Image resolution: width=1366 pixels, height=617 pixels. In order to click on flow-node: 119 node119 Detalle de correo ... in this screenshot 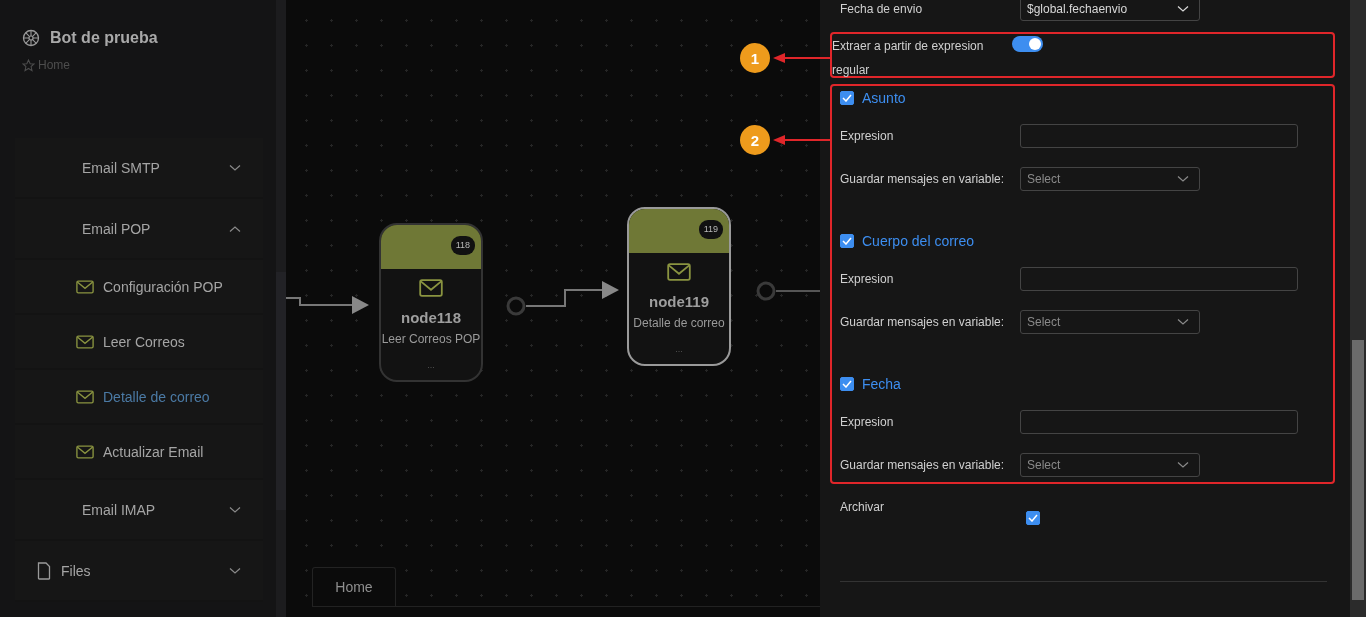, I will do `click(679, 286)`.